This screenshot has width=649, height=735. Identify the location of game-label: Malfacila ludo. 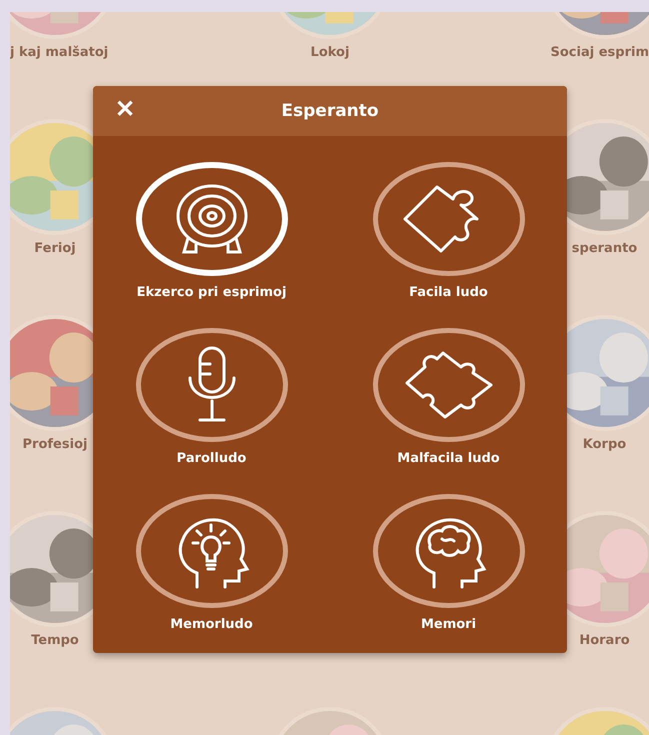
(448, 458).